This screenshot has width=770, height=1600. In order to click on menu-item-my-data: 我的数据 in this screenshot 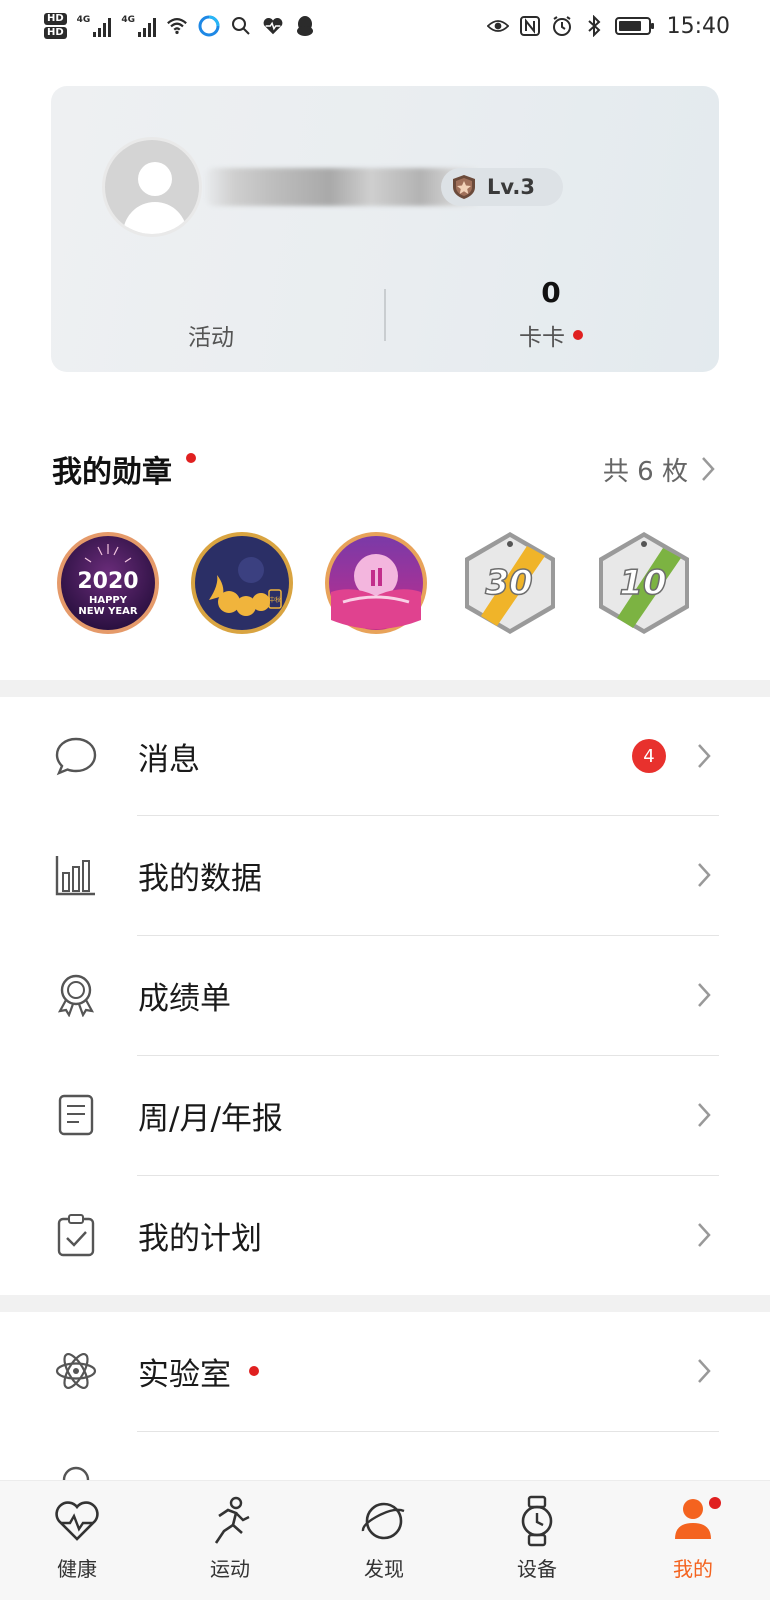, I will do `click(385, 875)`.